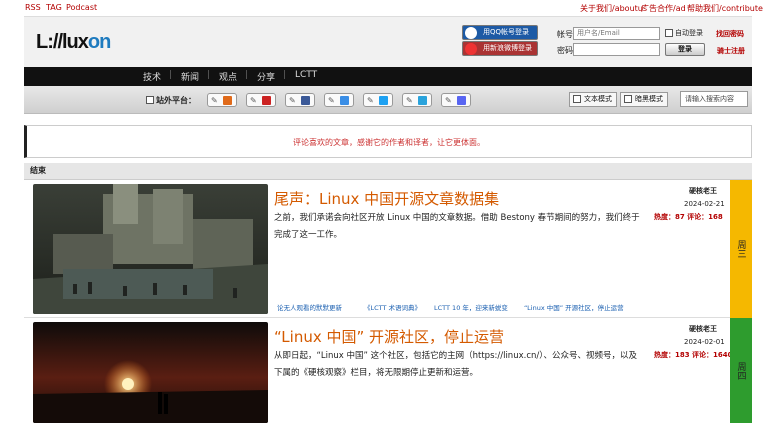 The height and width of the screenshot is (423, 777). Describe the element at coordinates (628, 99) in the screenshot. I see `dark-mode-checkbox` at that location.